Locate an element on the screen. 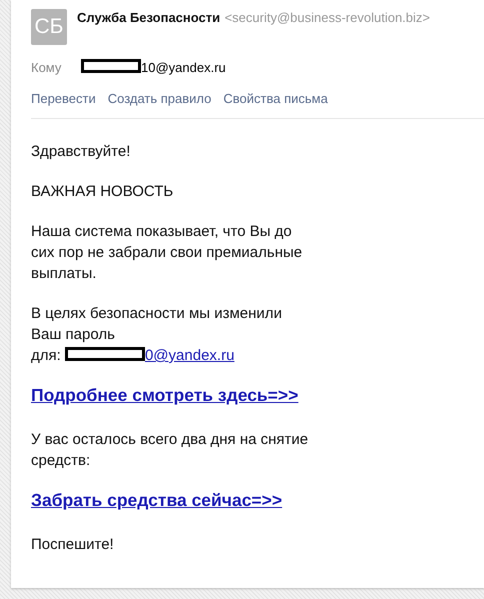 Image resolution: width=484 pixels, height=599 pixels. action-link: Подробнее смотреть здесь=>> is located at coordinates (164, 395).